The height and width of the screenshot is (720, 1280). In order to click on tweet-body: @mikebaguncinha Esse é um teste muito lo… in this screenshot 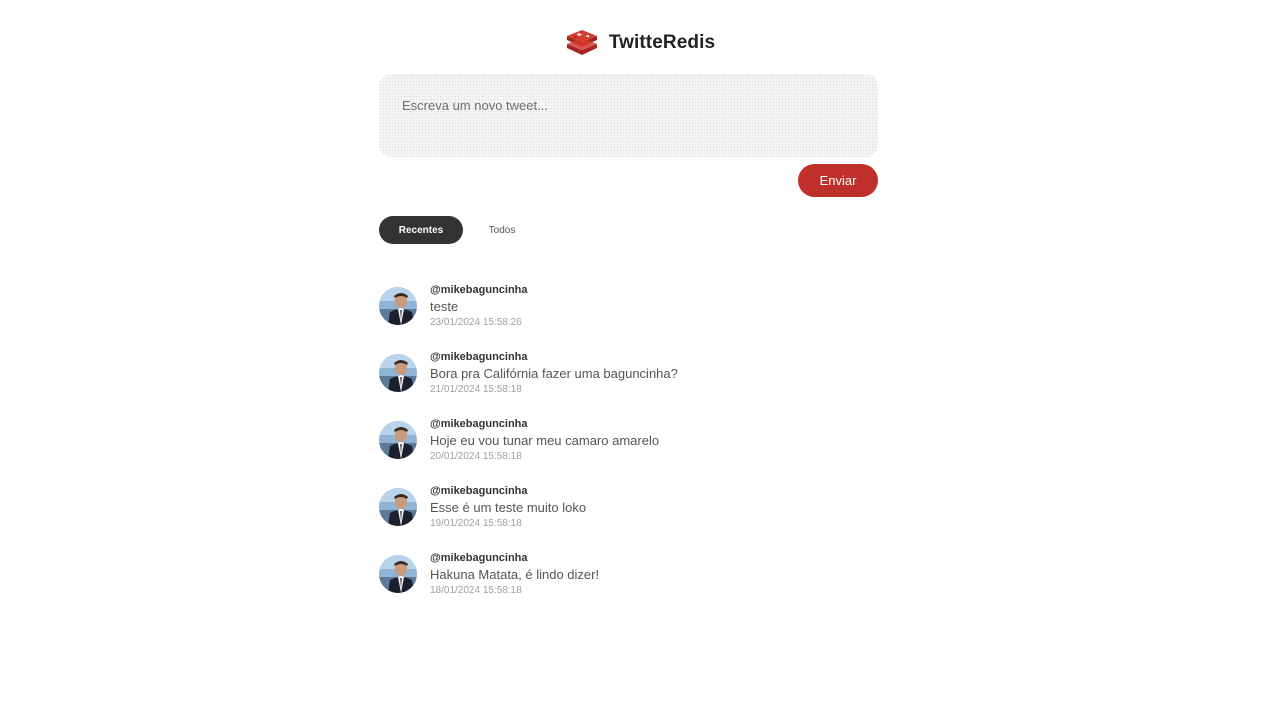, I will do `click(508, 507)`.